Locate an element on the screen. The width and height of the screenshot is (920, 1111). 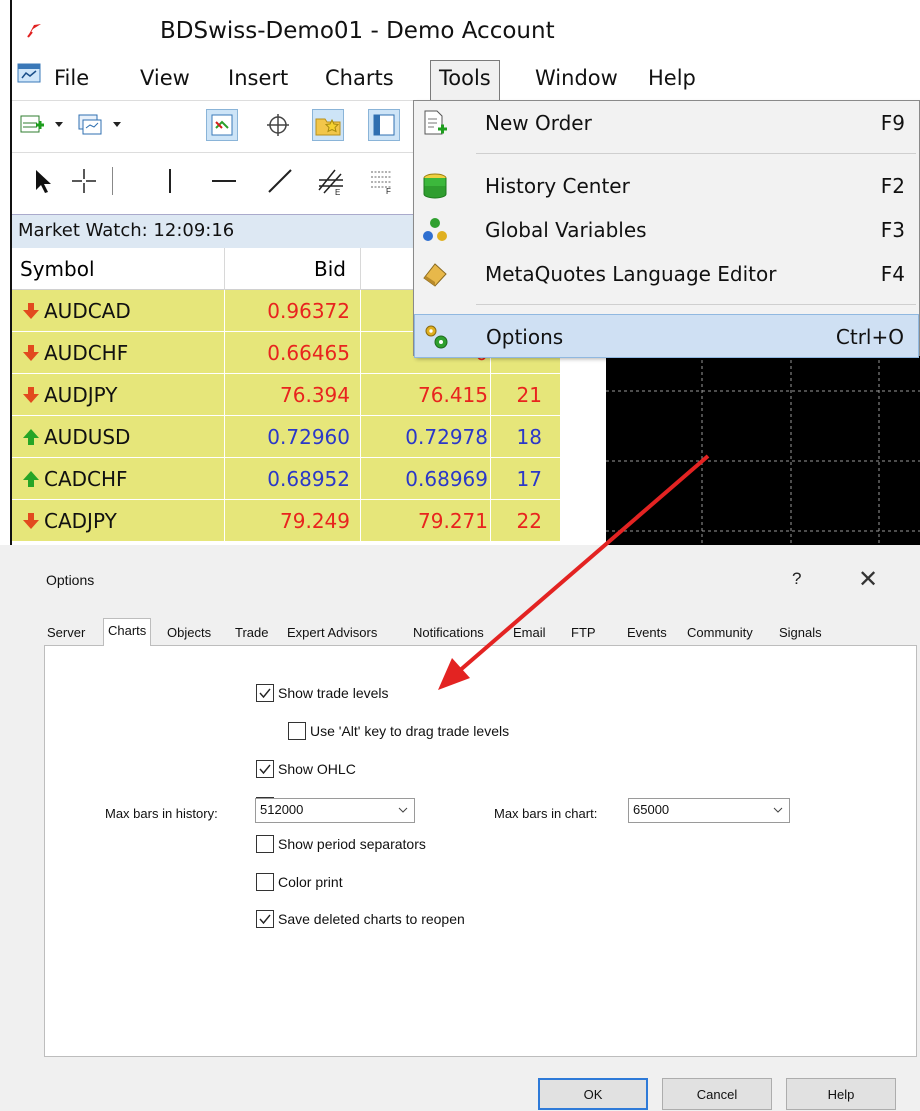
show-ohlc-option: Show OHLC is located at coordinates (306, 769).